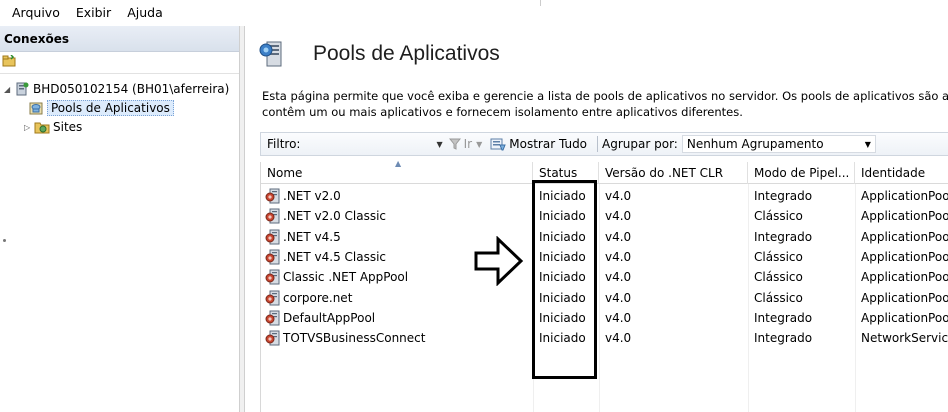  I want to click on column-header-name: Nome ▲, so click(397, 171).